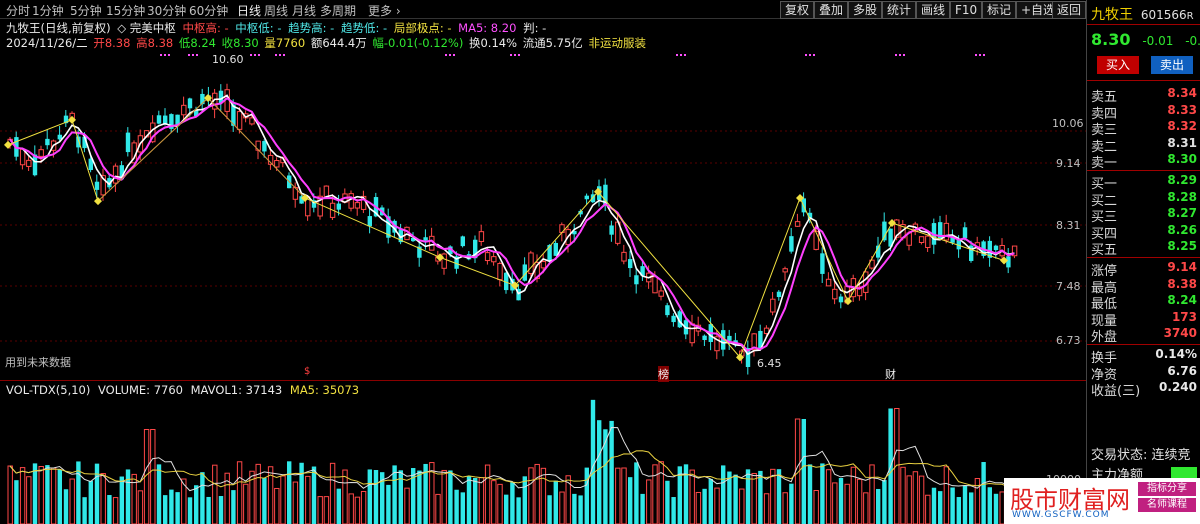  I want to click on stat-row-label: 外盘, so click(1104, 338).